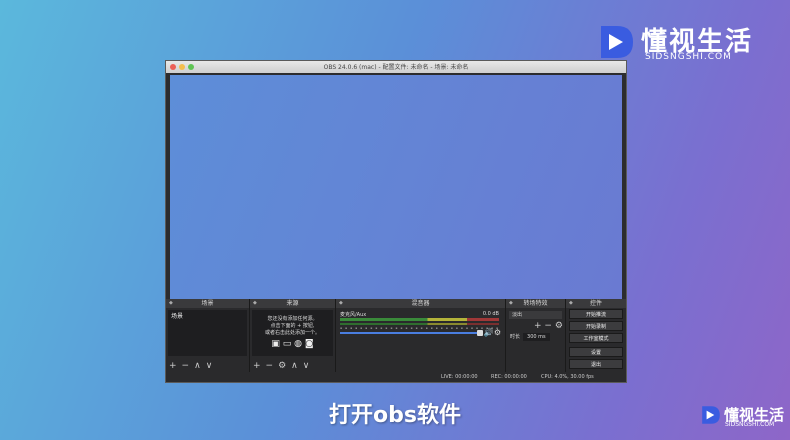  I want to click on scenes-panel: ◆ 场景 场景 + − ∧ ∨, so click(208, 336).